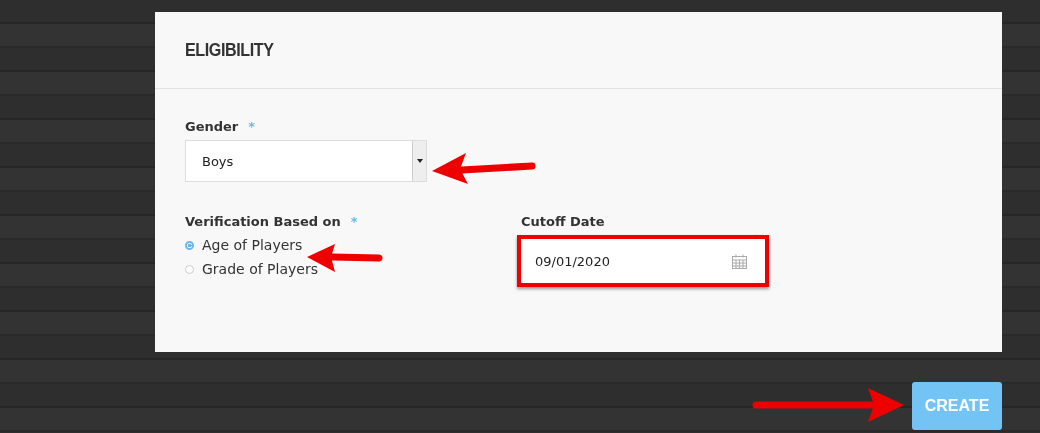  What do you see at coordinates (643, 261) in the screenshot?
I see `date-field: 09/01/2020` at bounding box center [643, 261].